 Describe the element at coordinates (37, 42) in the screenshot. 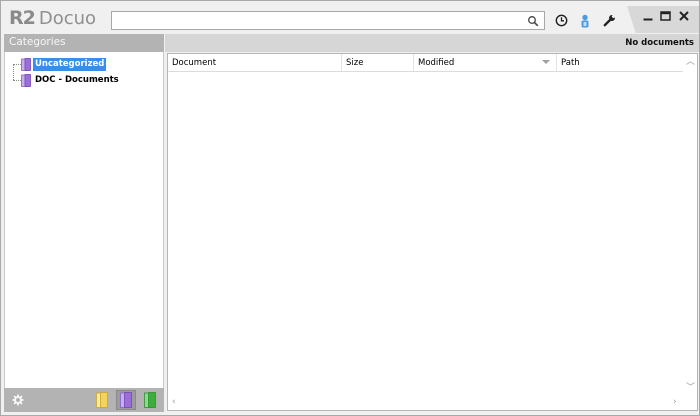

I see `categories-title: Categories` at that location.